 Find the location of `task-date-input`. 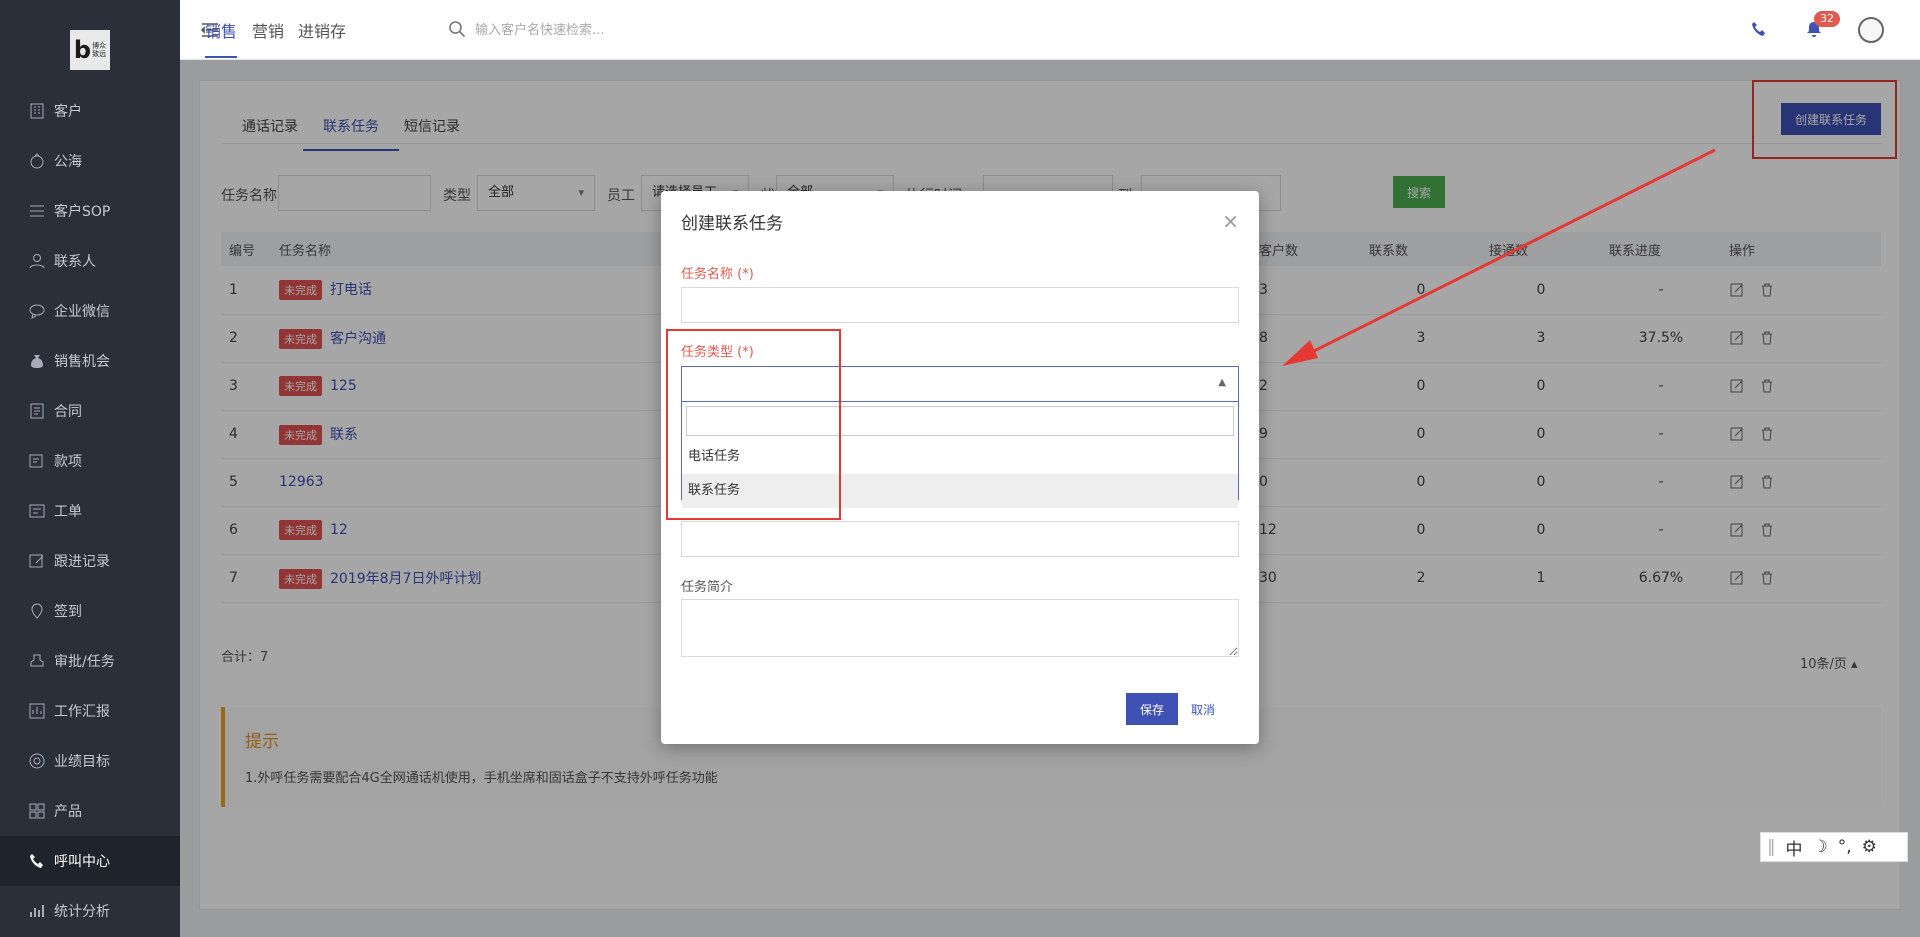

task-date-input is located at coordinates (960, 539).